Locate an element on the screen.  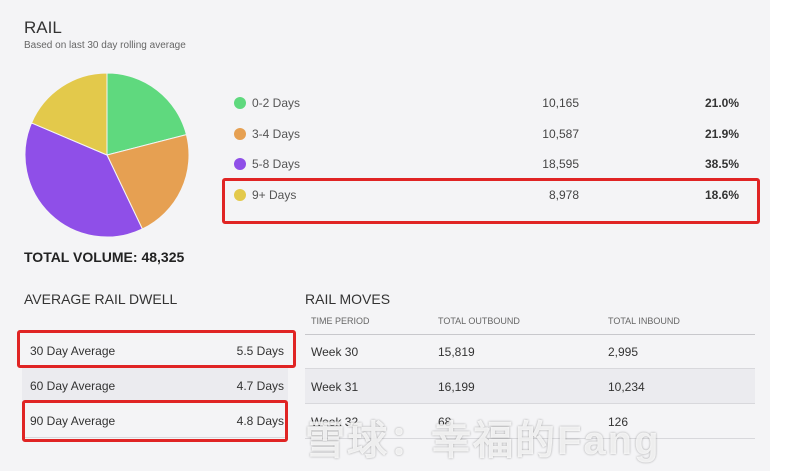
table-row: Week 30 15,819 2,995 is located at coordinates (530, 351).